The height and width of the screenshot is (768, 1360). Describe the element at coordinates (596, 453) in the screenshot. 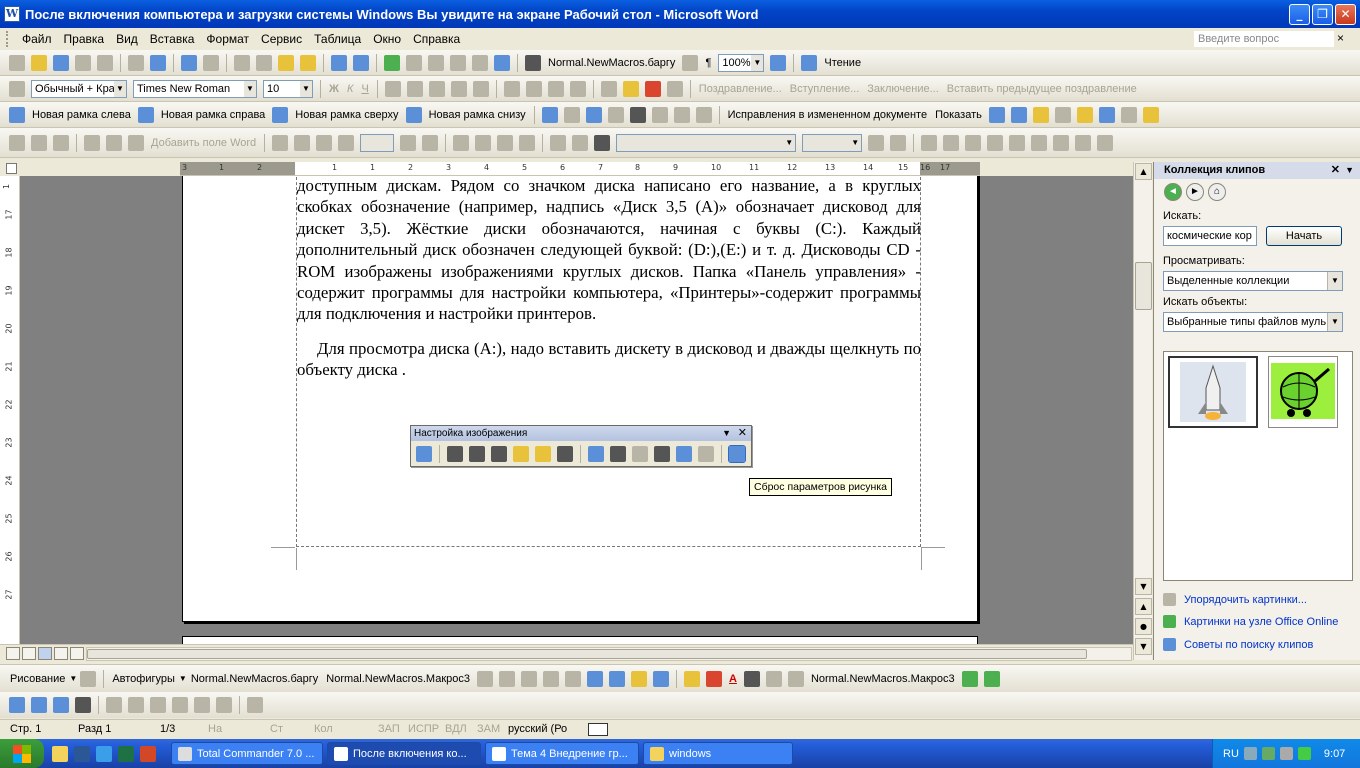

I see `rotate-left-icon` at that location.